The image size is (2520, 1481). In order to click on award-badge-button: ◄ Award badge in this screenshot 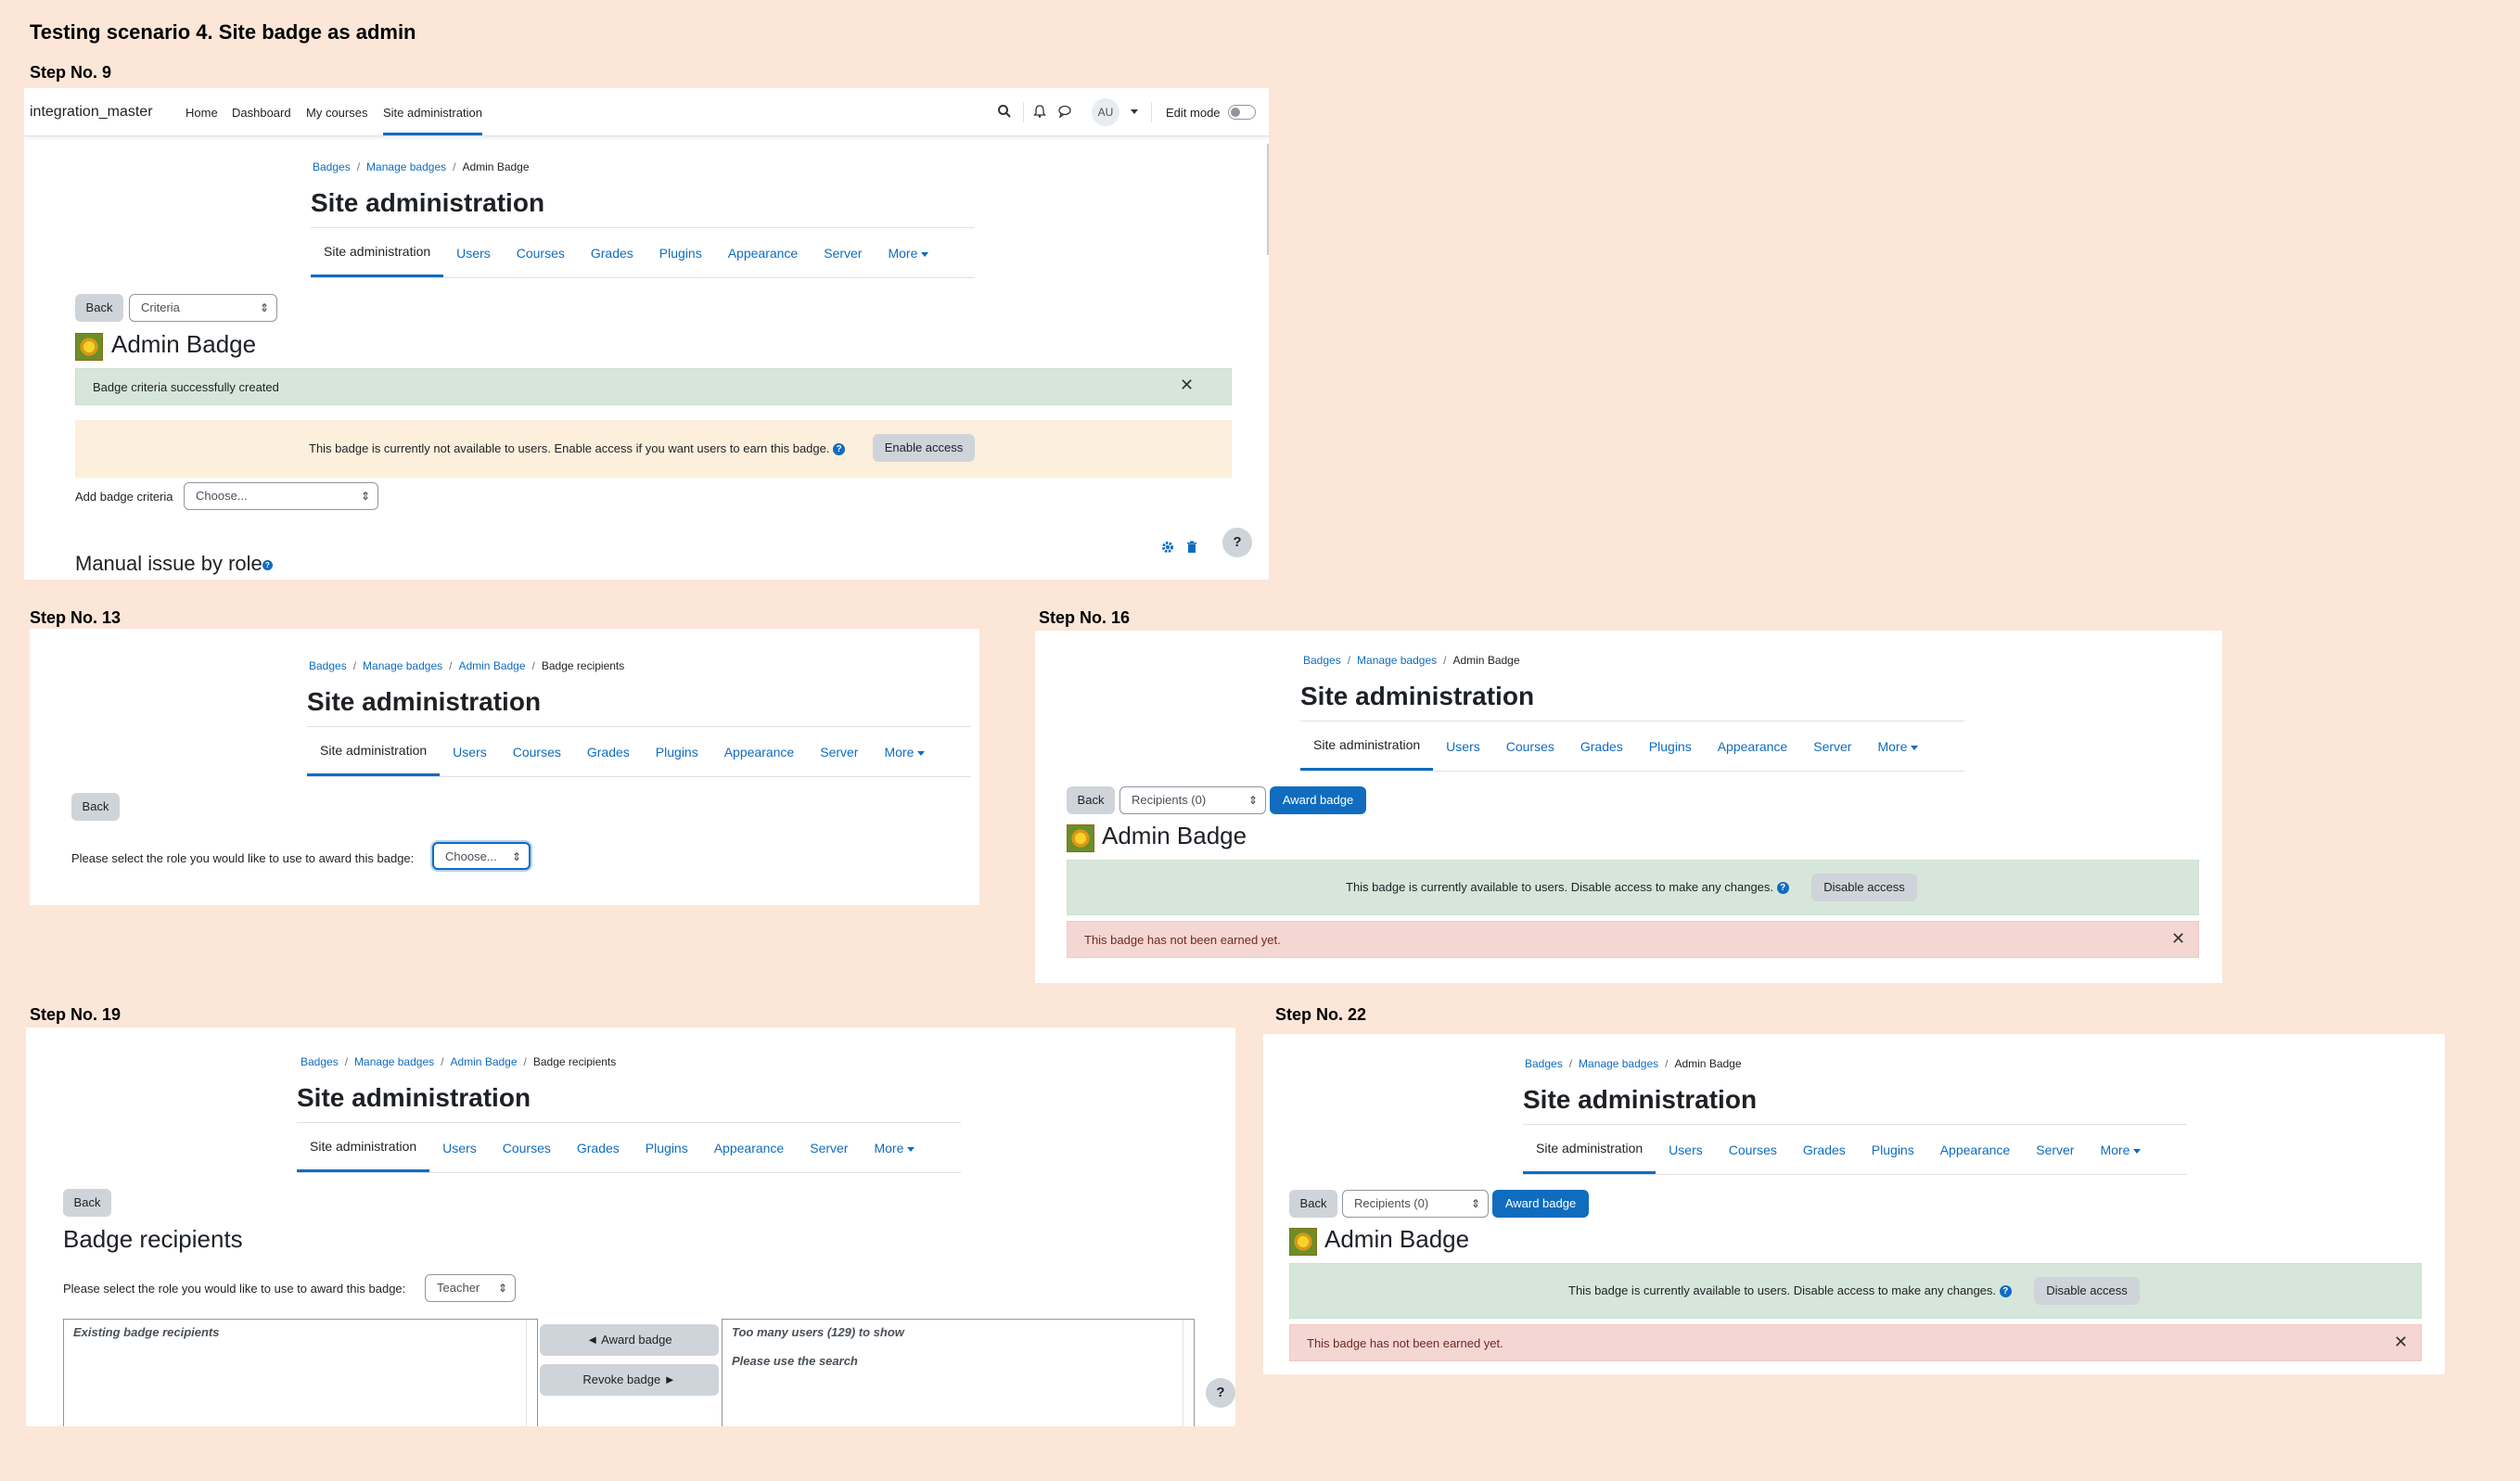, I will do `click(629, 1340)`.